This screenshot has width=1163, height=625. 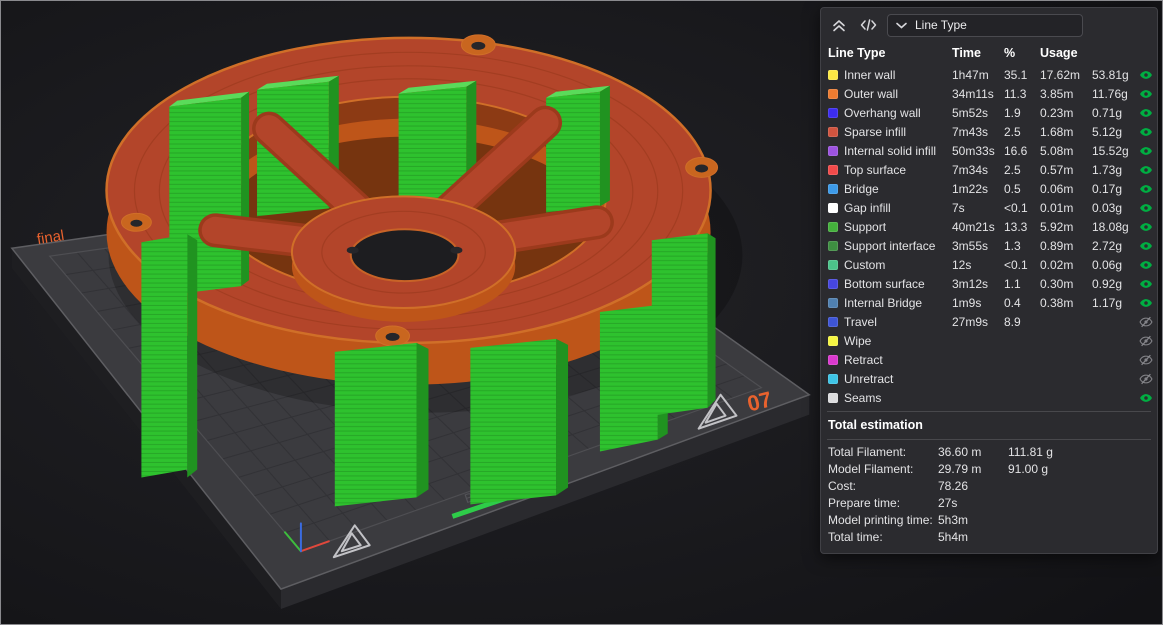 I want to click on total-value-m: 36.60 m, so click(x=960, y=451).